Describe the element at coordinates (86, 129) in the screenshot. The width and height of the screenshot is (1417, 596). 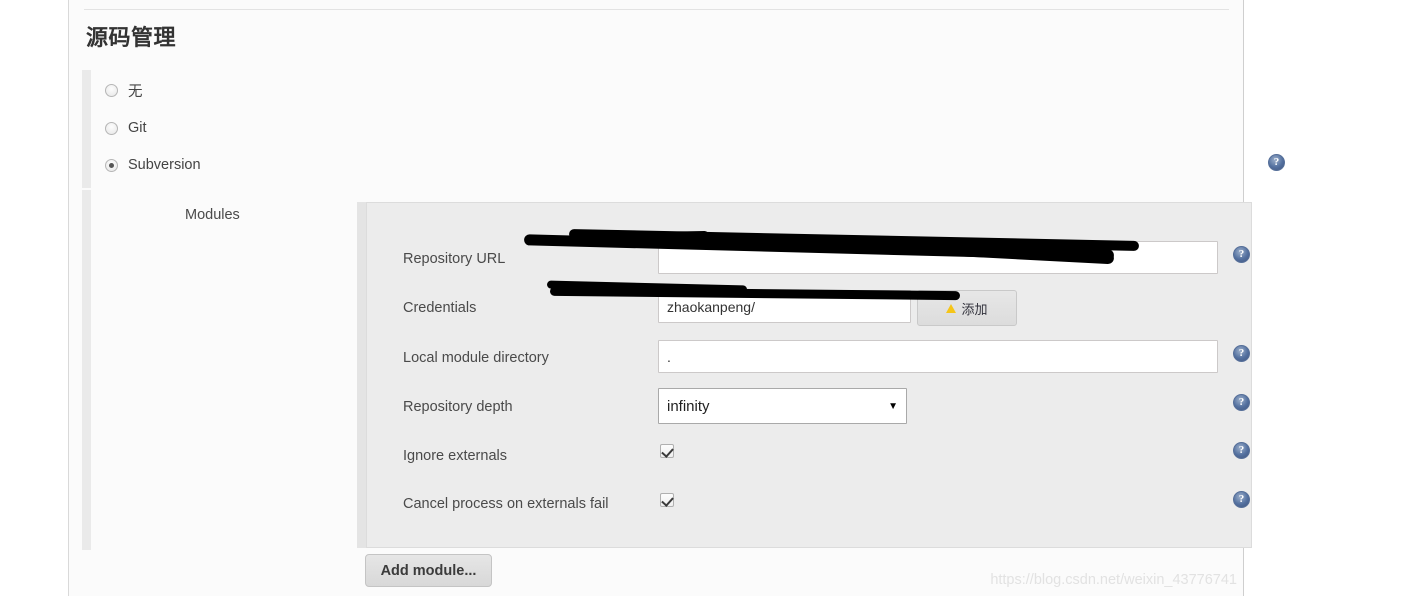
I see `scm-left-rail` at that location.